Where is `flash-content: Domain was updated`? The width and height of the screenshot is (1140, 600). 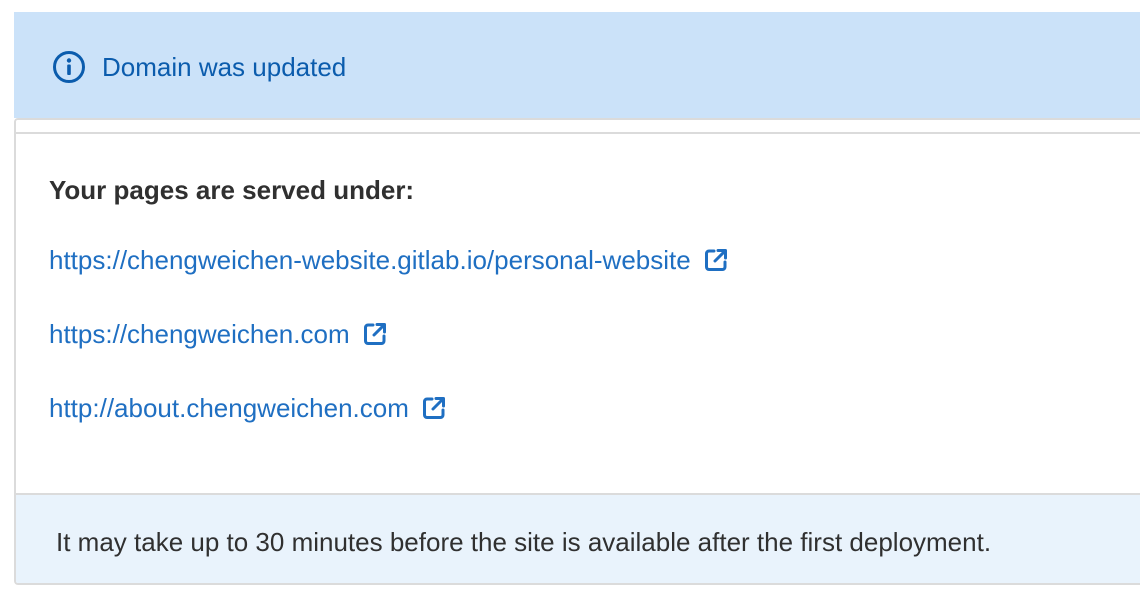
flash-content: Domain was updated is located at coordinates (199, 67).